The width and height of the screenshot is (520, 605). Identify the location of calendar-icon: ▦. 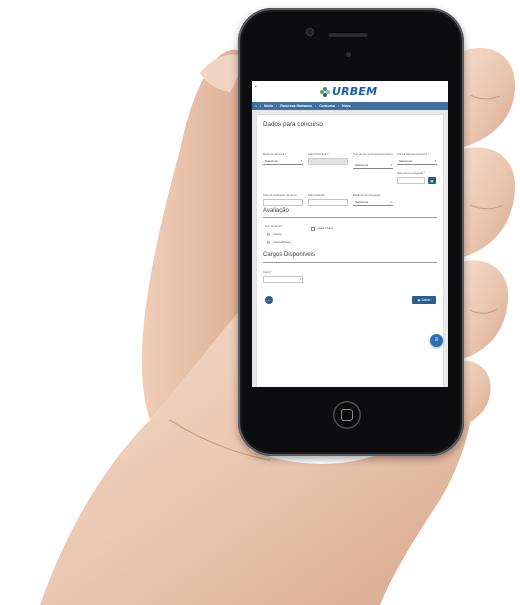
(432, 180).